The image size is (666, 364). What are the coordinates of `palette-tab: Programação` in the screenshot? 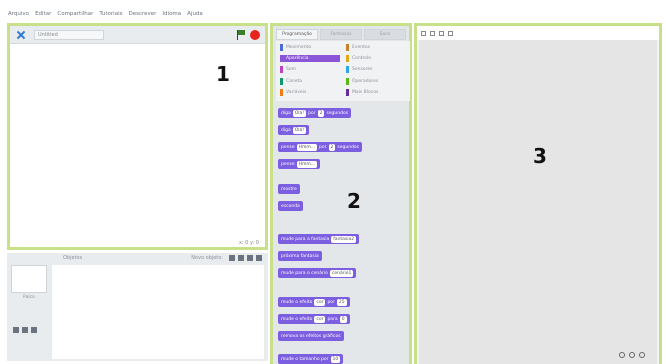 It's located at (297, 34).